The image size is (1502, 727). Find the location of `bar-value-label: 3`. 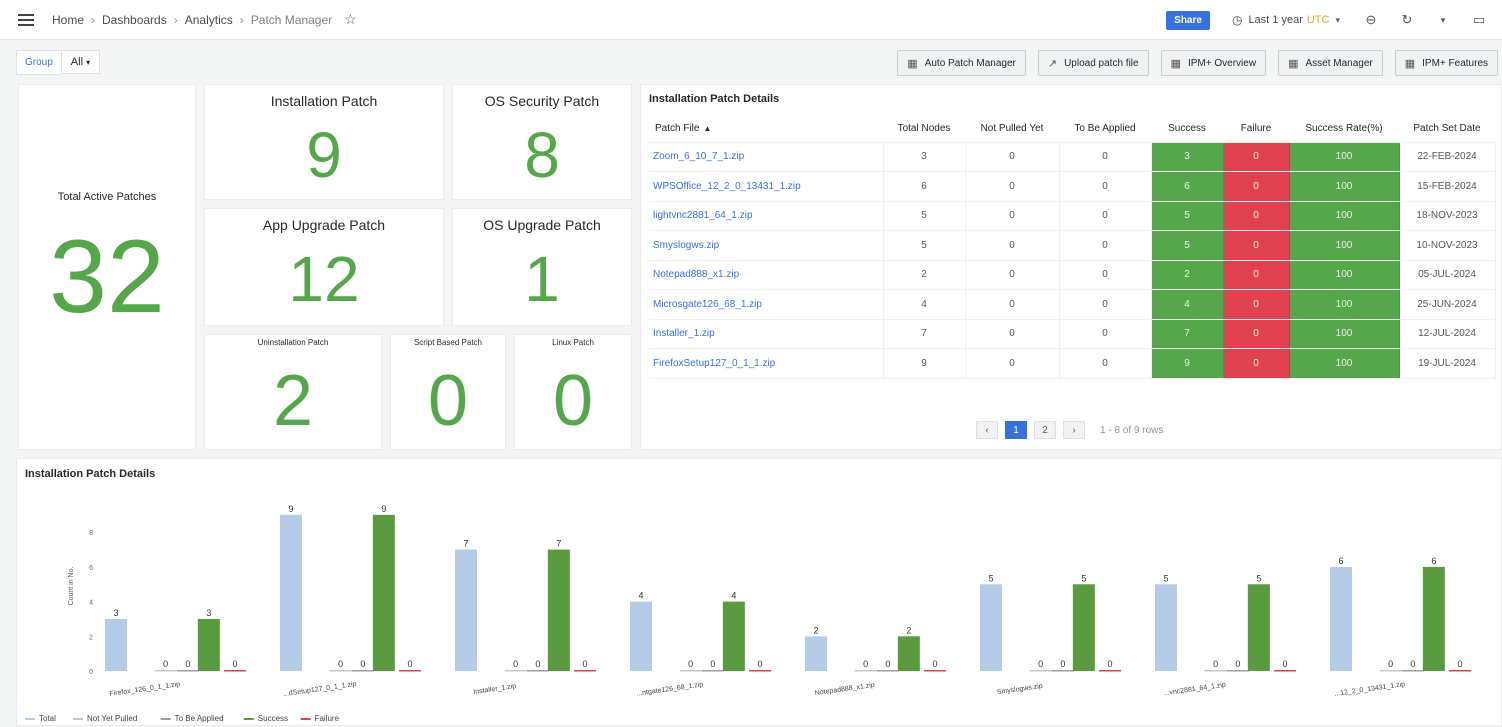

bar-value-label: 3 is located at coordinates (208, 613).